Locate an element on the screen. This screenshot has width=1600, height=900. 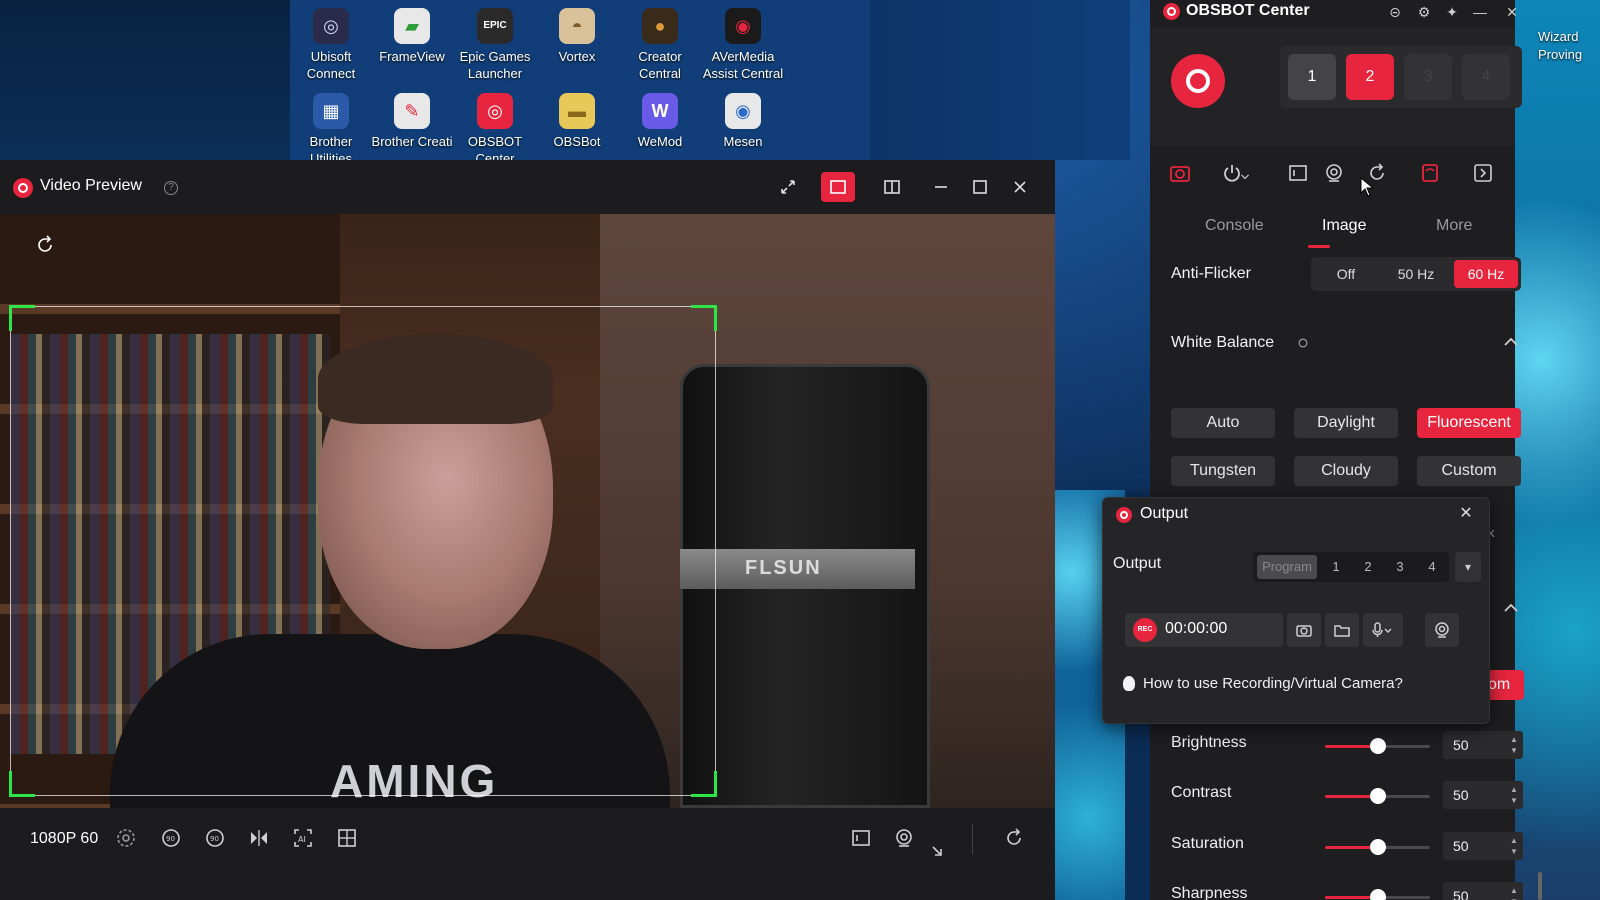
help-icon: ? is located at coordinates (171, 188).